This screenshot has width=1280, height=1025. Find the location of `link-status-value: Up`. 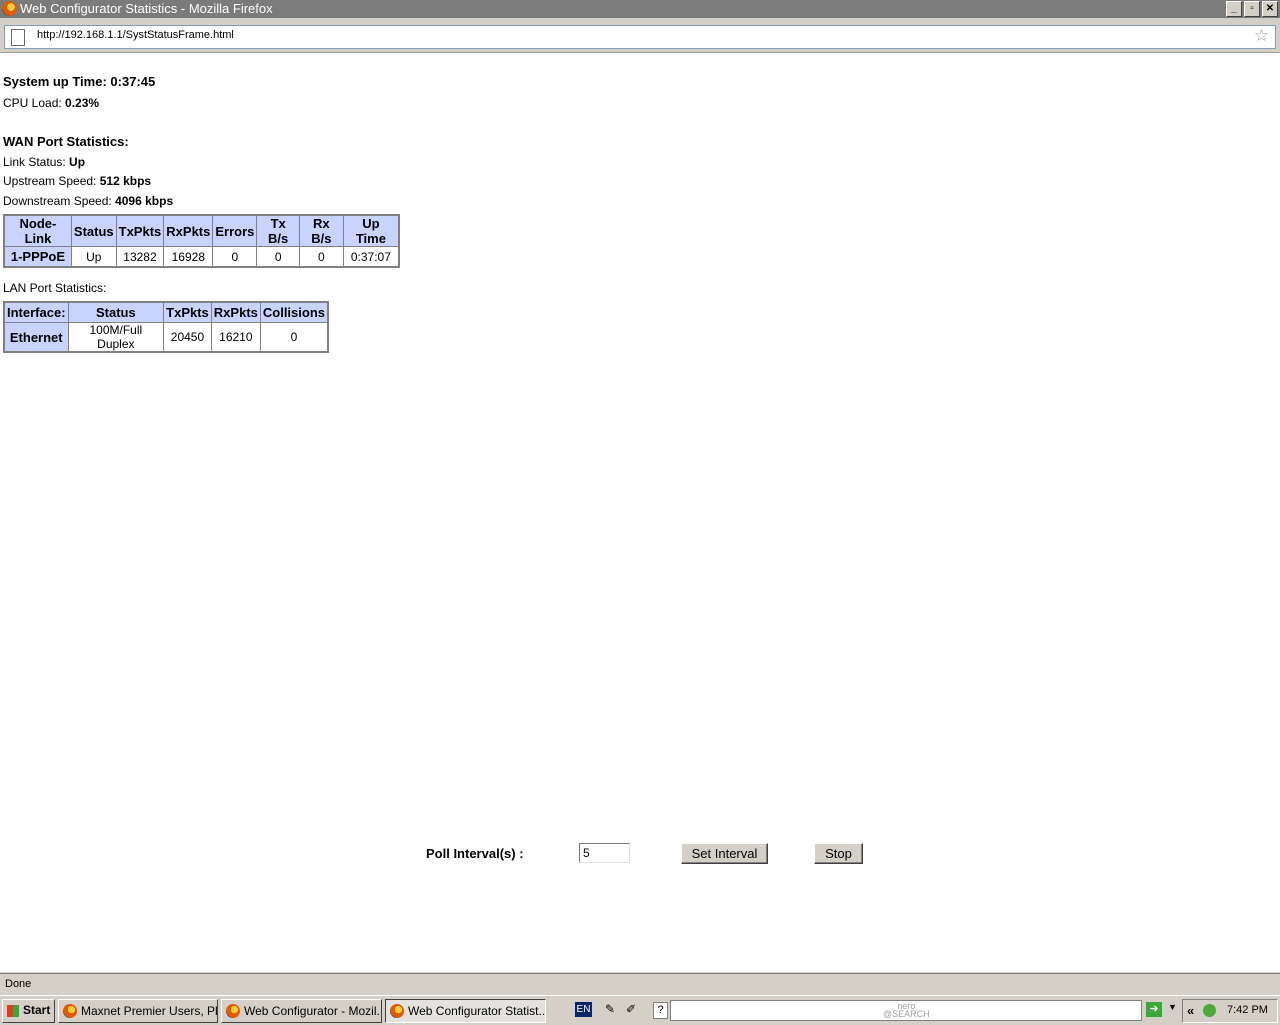

link-status-value: Up is located at coordinates (77, 162).